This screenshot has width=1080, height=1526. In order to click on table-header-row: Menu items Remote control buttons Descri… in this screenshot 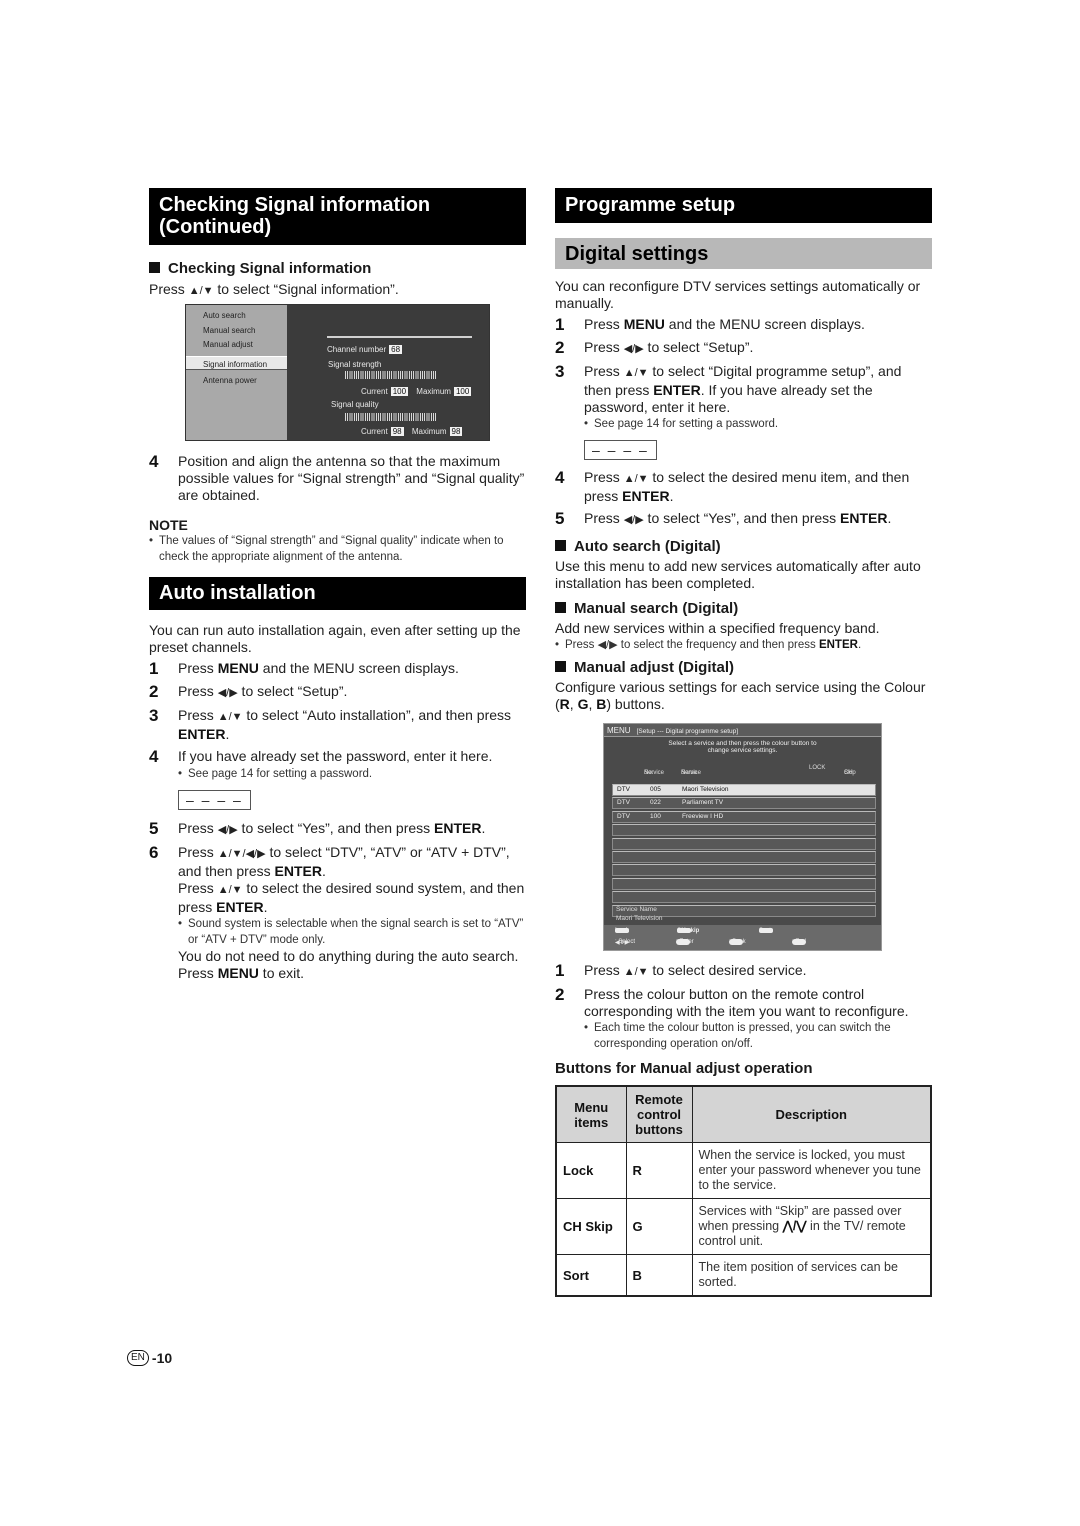, I will do `click(743, 1114)`.